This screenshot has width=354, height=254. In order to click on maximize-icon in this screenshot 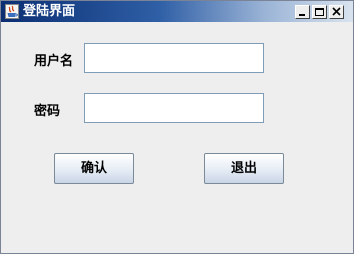, I will do `click(319, 12)`.